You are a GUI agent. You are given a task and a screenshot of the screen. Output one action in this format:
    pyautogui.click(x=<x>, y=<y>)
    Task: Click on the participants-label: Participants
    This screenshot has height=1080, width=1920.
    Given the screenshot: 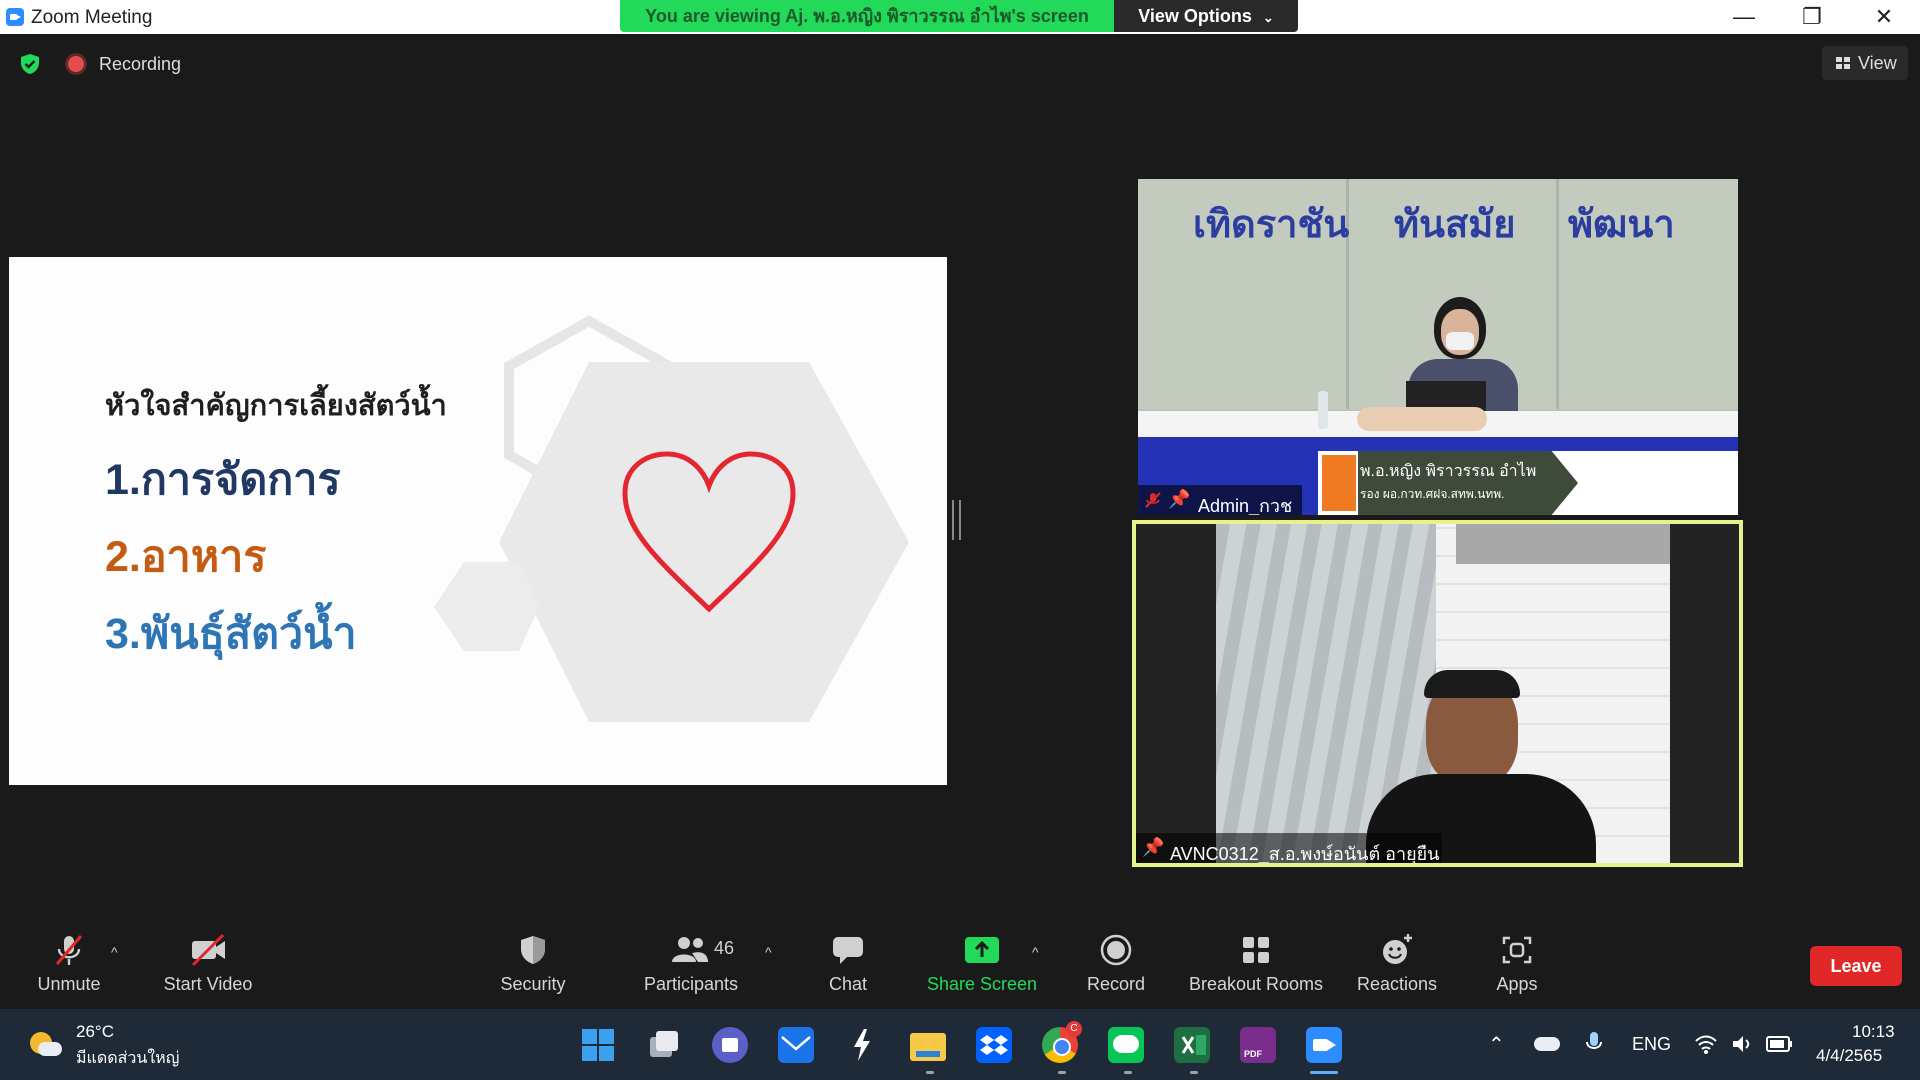 What is the action you would take?
    pyautogui.click(x=691, y=984)
    